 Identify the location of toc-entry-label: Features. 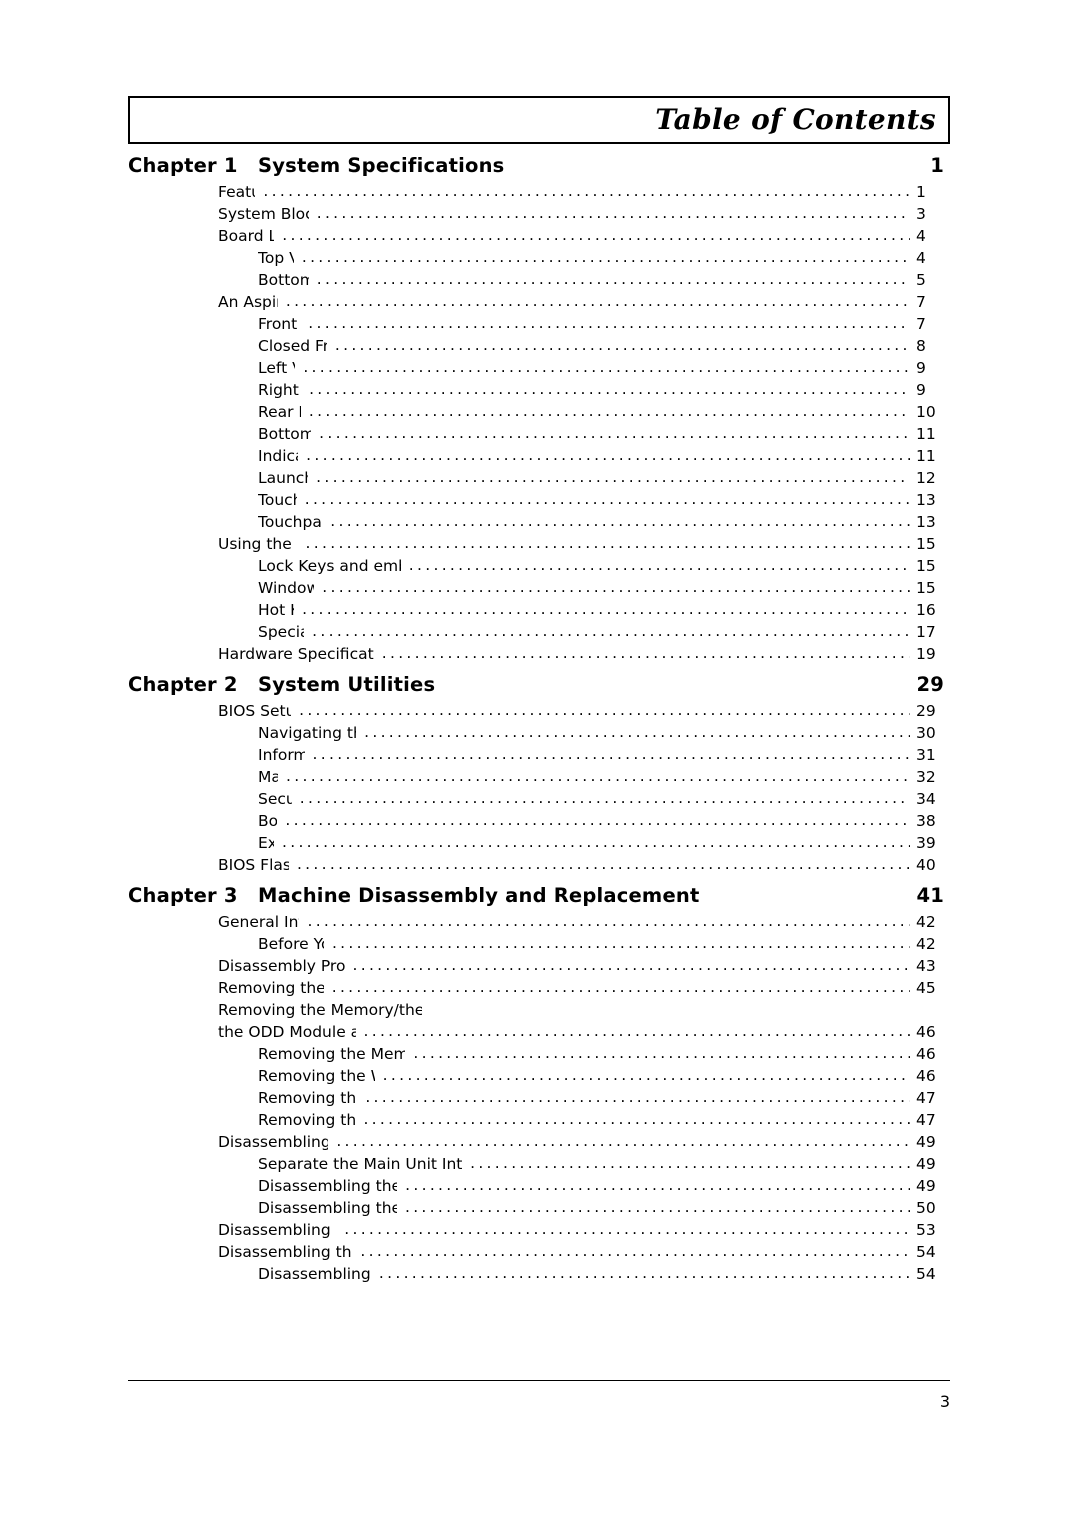
(236, 192).